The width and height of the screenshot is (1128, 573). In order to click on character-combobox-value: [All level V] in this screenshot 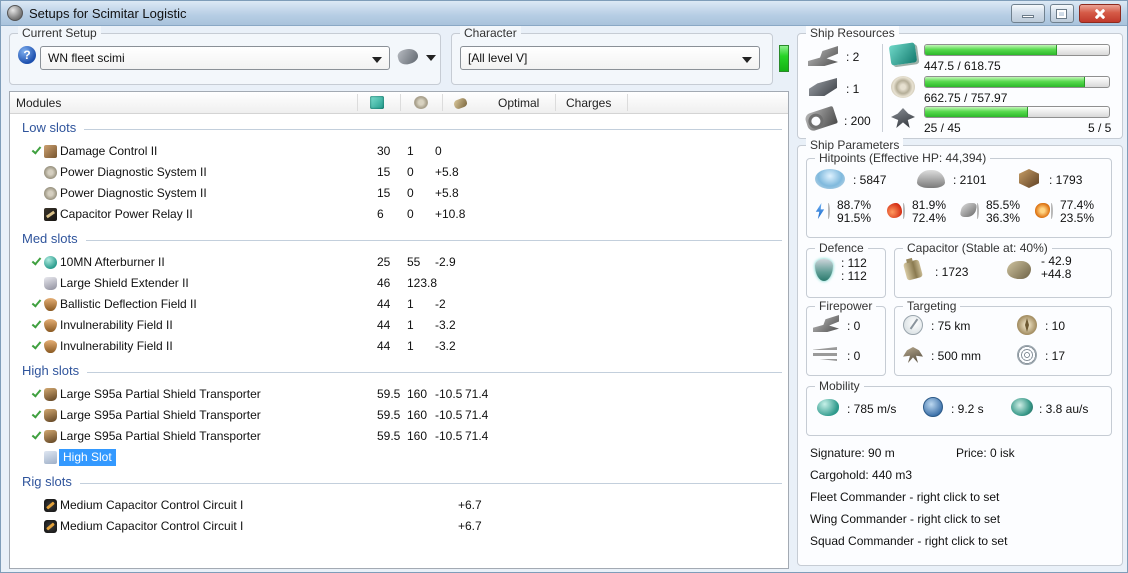, I will do `click(498, 58)`.